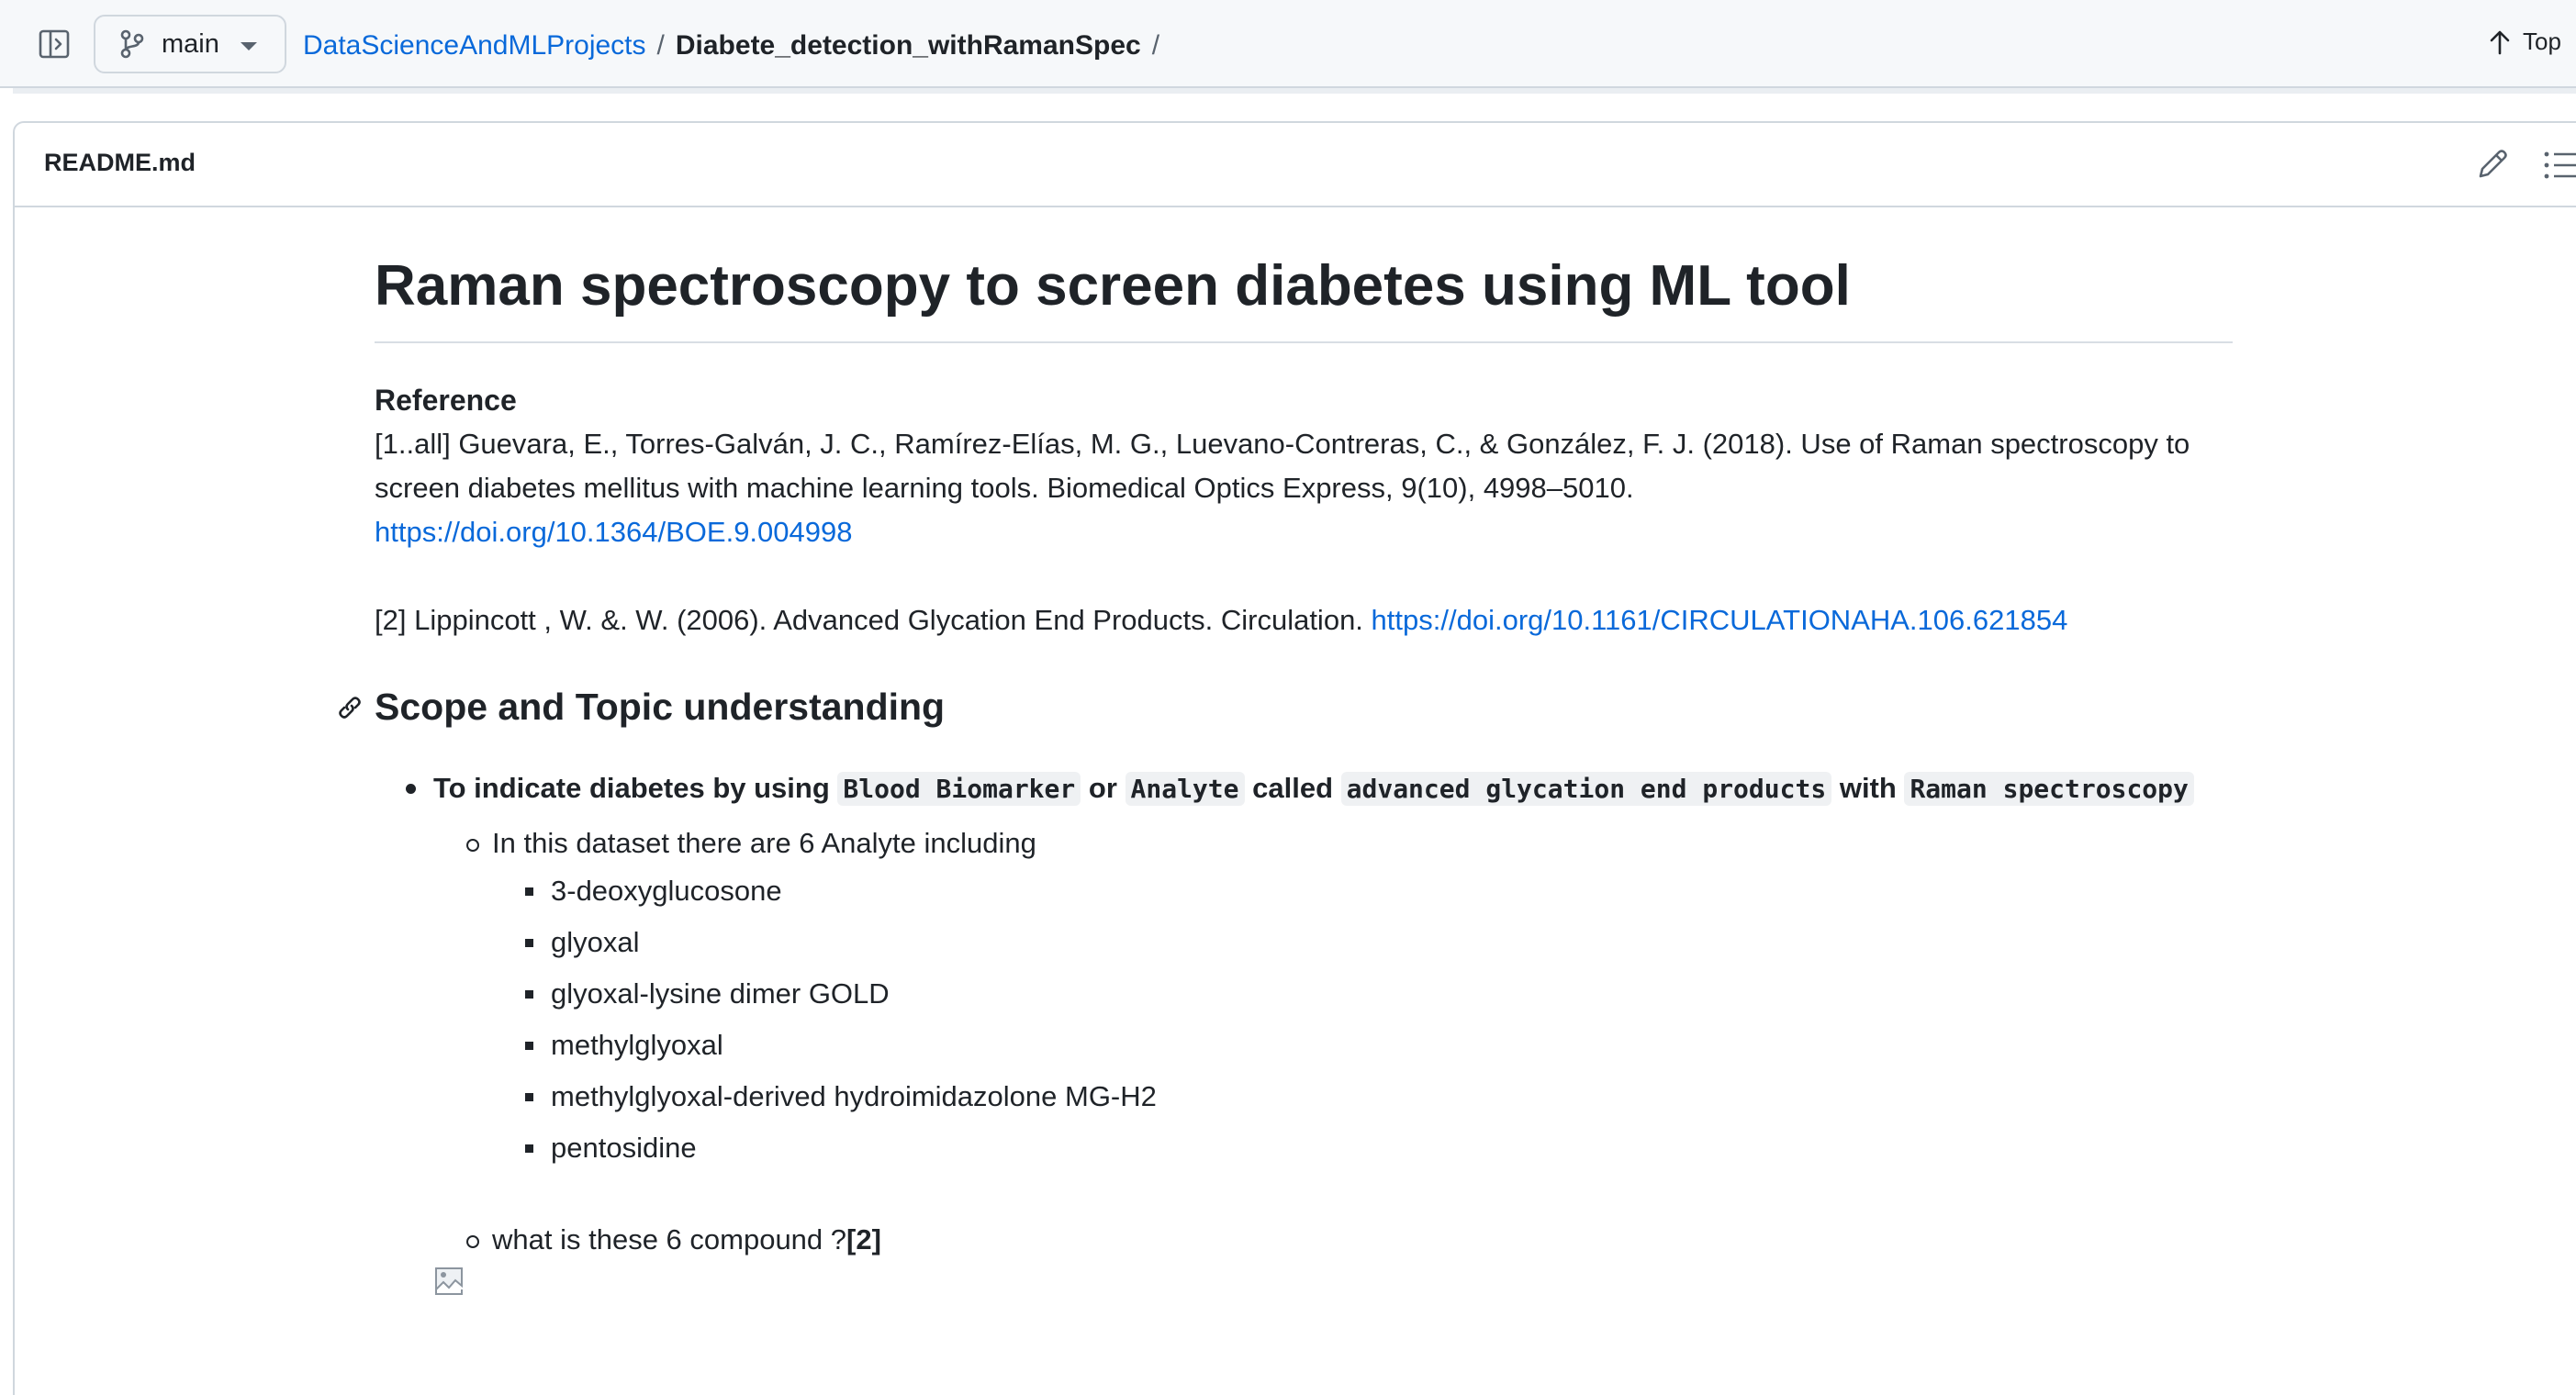 Image resolution: width=2576 pixels, height=1395 pixels. What do you see at coordinates (1304, 942) in the screenshot?
I see `analyte-item: glyoxal` at bounding box center [1304, 942].